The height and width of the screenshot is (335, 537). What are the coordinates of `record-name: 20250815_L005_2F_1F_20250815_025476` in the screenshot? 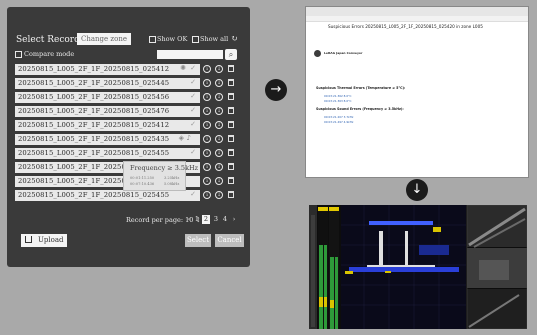 It's located at (94, 111).